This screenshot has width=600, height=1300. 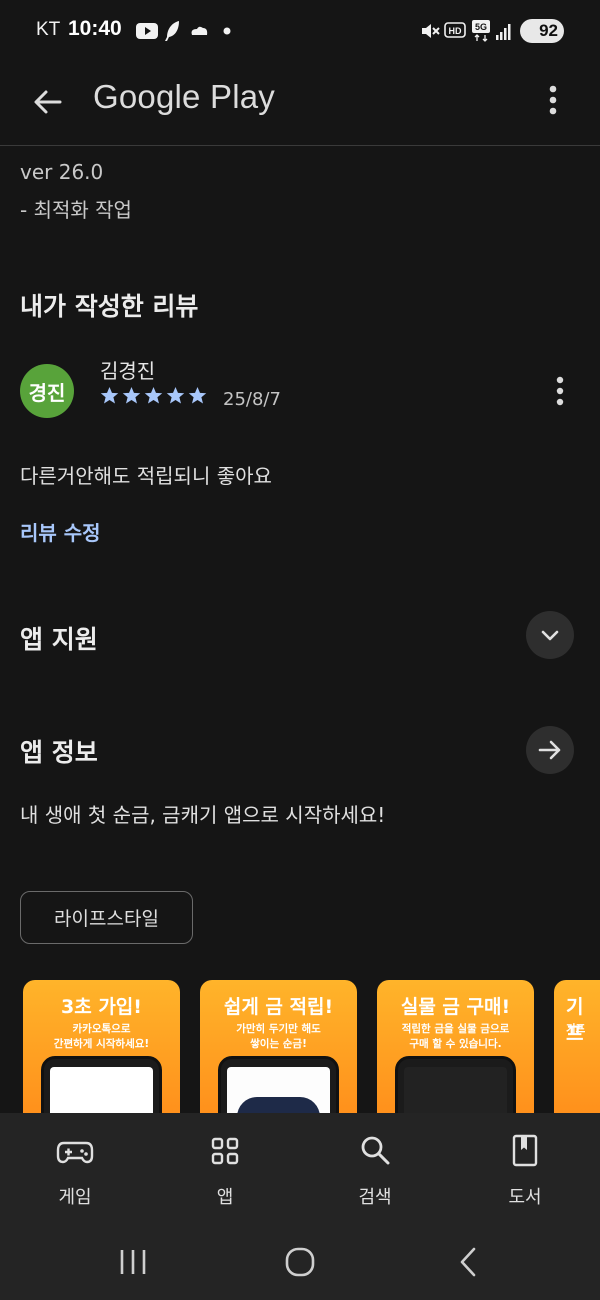 What do you see at coordinates (481, 27) in the screenshot?
I see `svg-text: 5G` at bounding box center [481, 27].